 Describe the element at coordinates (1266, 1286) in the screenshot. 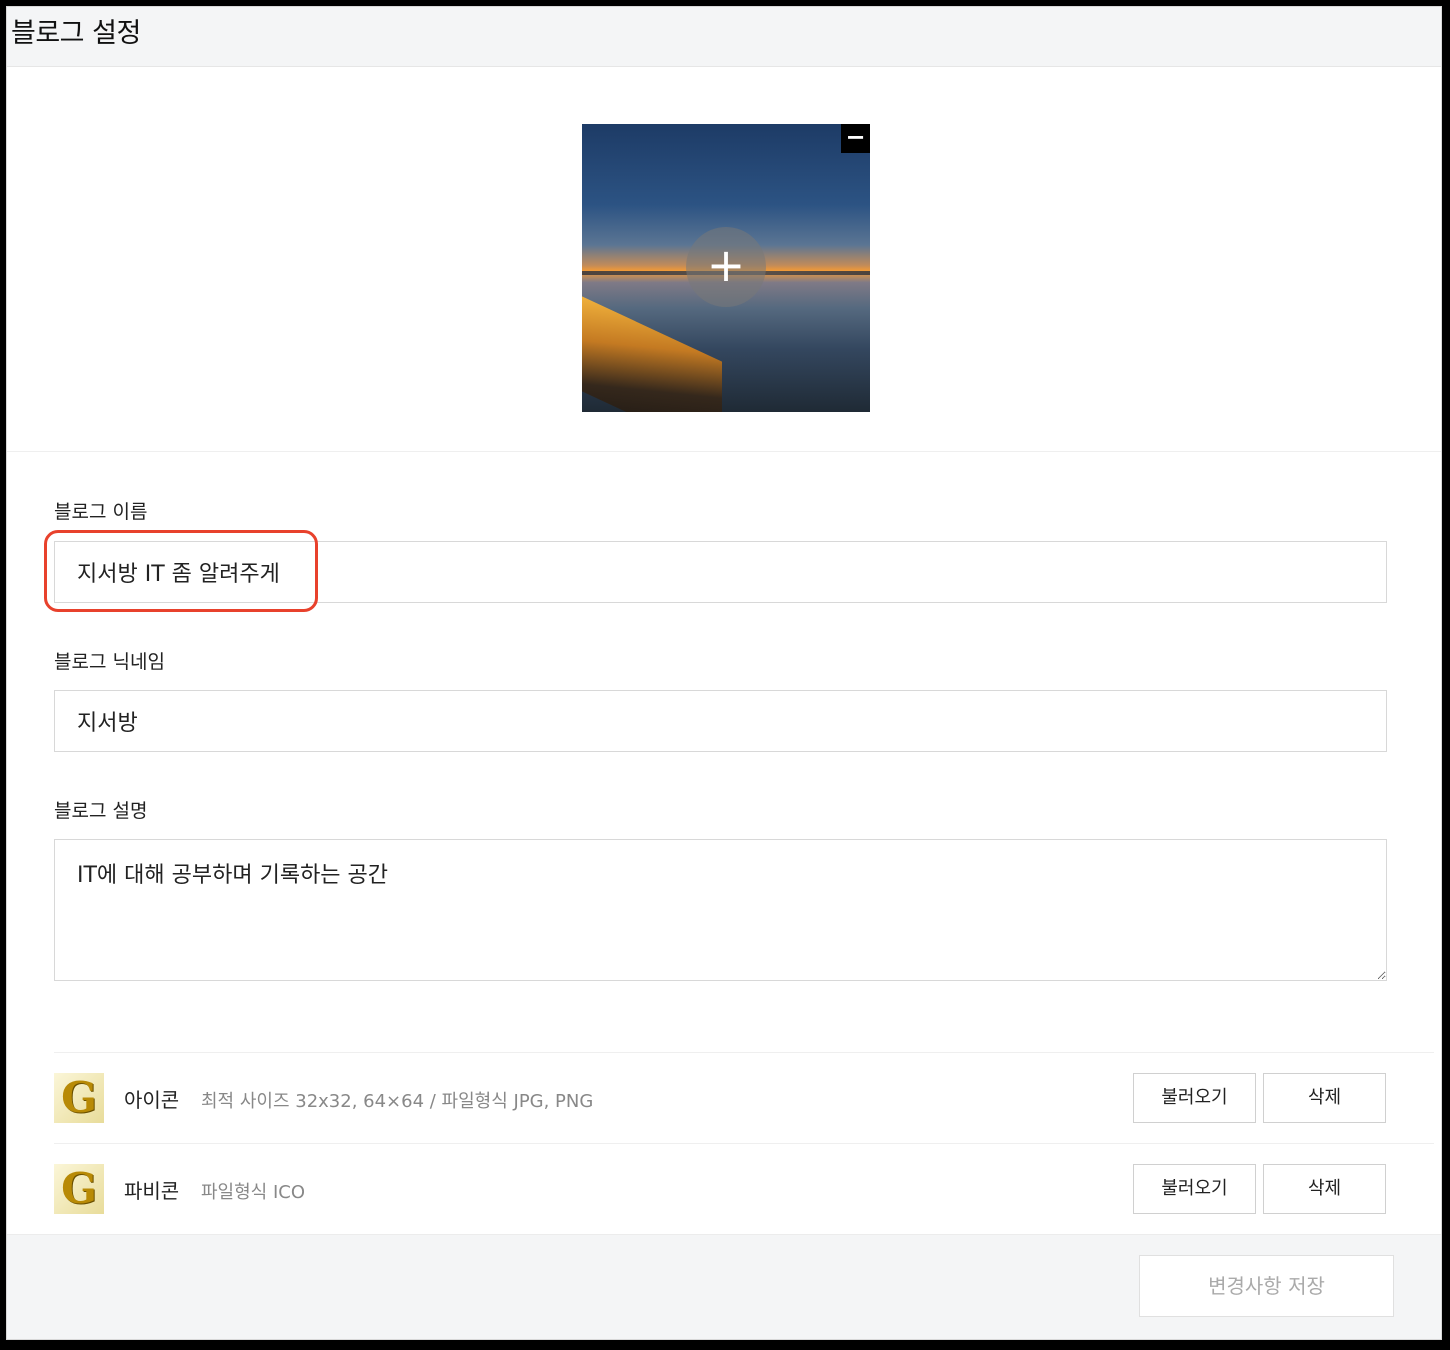

I see `save-changes-button: 변경사항 저장` at that location.